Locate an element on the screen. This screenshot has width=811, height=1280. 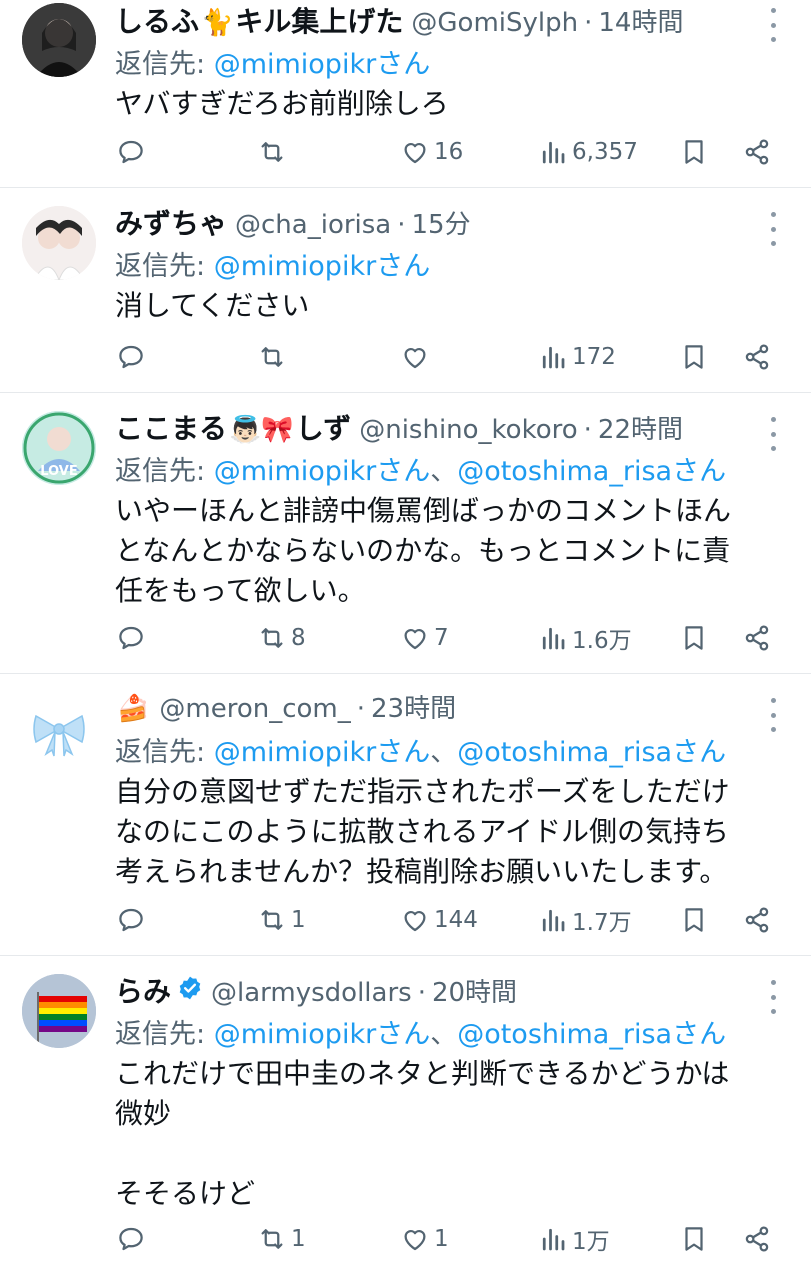
views-button: 6,357 is located at coordinates (588, 152).